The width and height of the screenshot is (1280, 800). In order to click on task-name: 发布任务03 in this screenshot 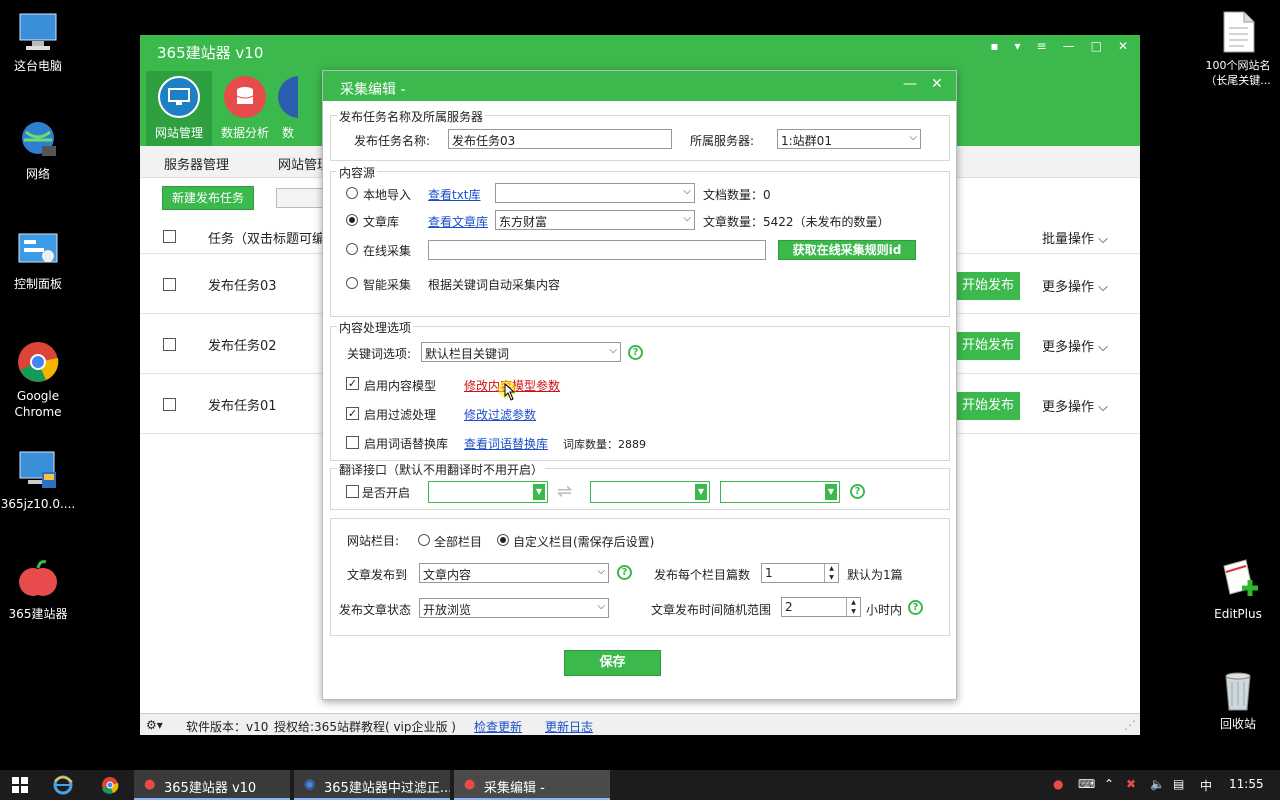, I will do `click(242, 286)`.